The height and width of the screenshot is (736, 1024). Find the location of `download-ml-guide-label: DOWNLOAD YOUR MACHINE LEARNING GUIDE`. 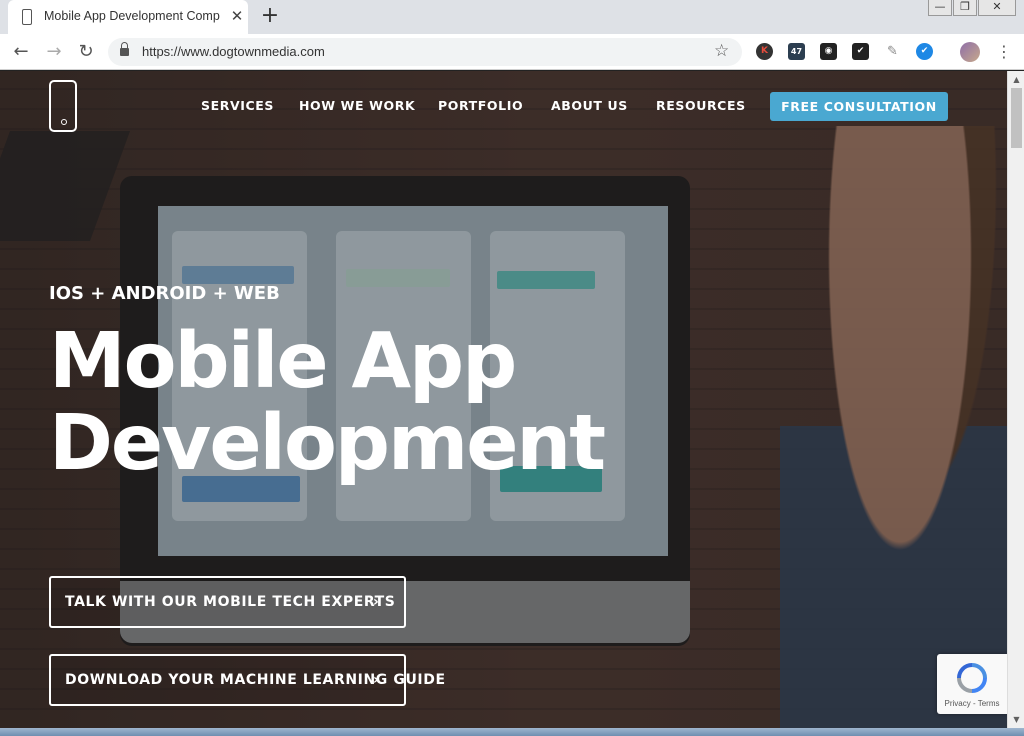

download-ml-guide-label: DOWNLOAD YOUR MACHINE LEARNING GUIDE is located at coordinates (255, 680).